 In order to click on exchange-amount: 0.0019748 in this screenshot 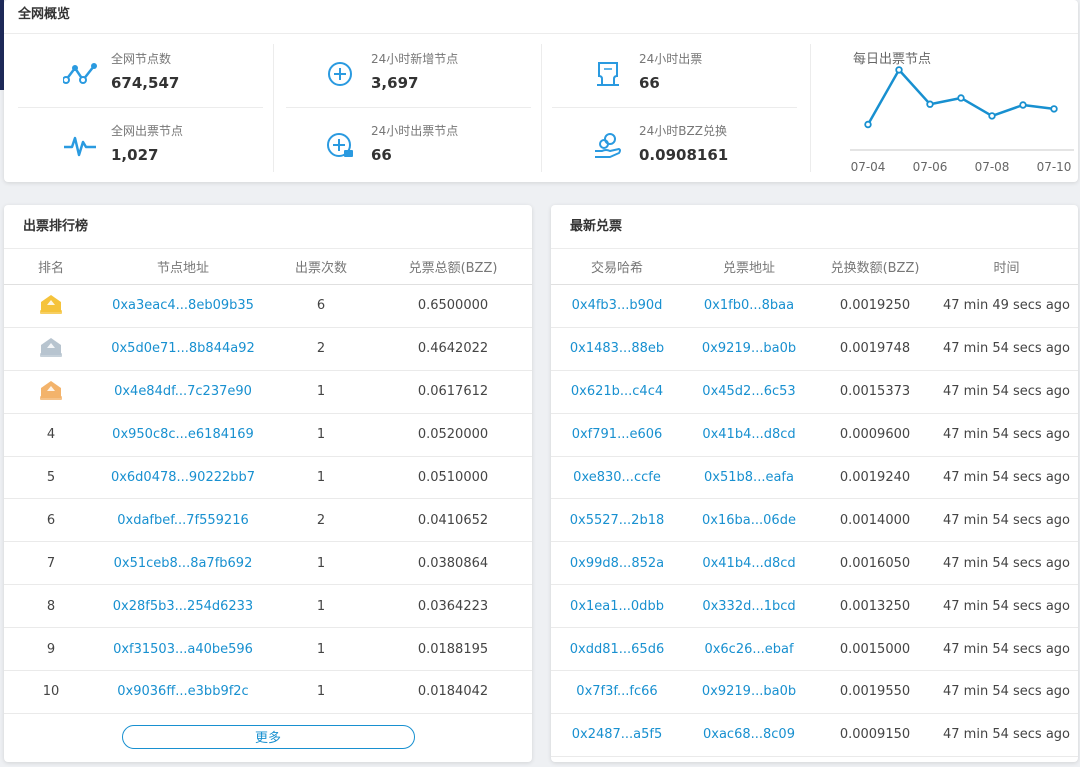, I will do `click(875, 349)`.